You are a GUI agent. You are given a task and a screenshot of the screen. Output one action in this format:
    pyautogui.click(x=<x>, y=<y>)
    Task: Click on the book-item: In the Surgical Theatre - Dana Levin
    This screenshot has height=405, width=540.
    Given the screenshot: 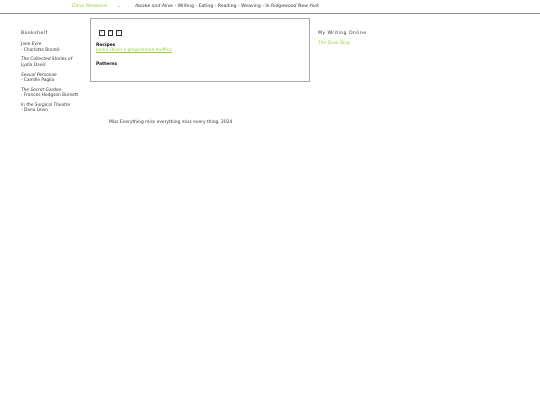 What is the action you would take?
    pyautogui.click(x=52, y=108)
    